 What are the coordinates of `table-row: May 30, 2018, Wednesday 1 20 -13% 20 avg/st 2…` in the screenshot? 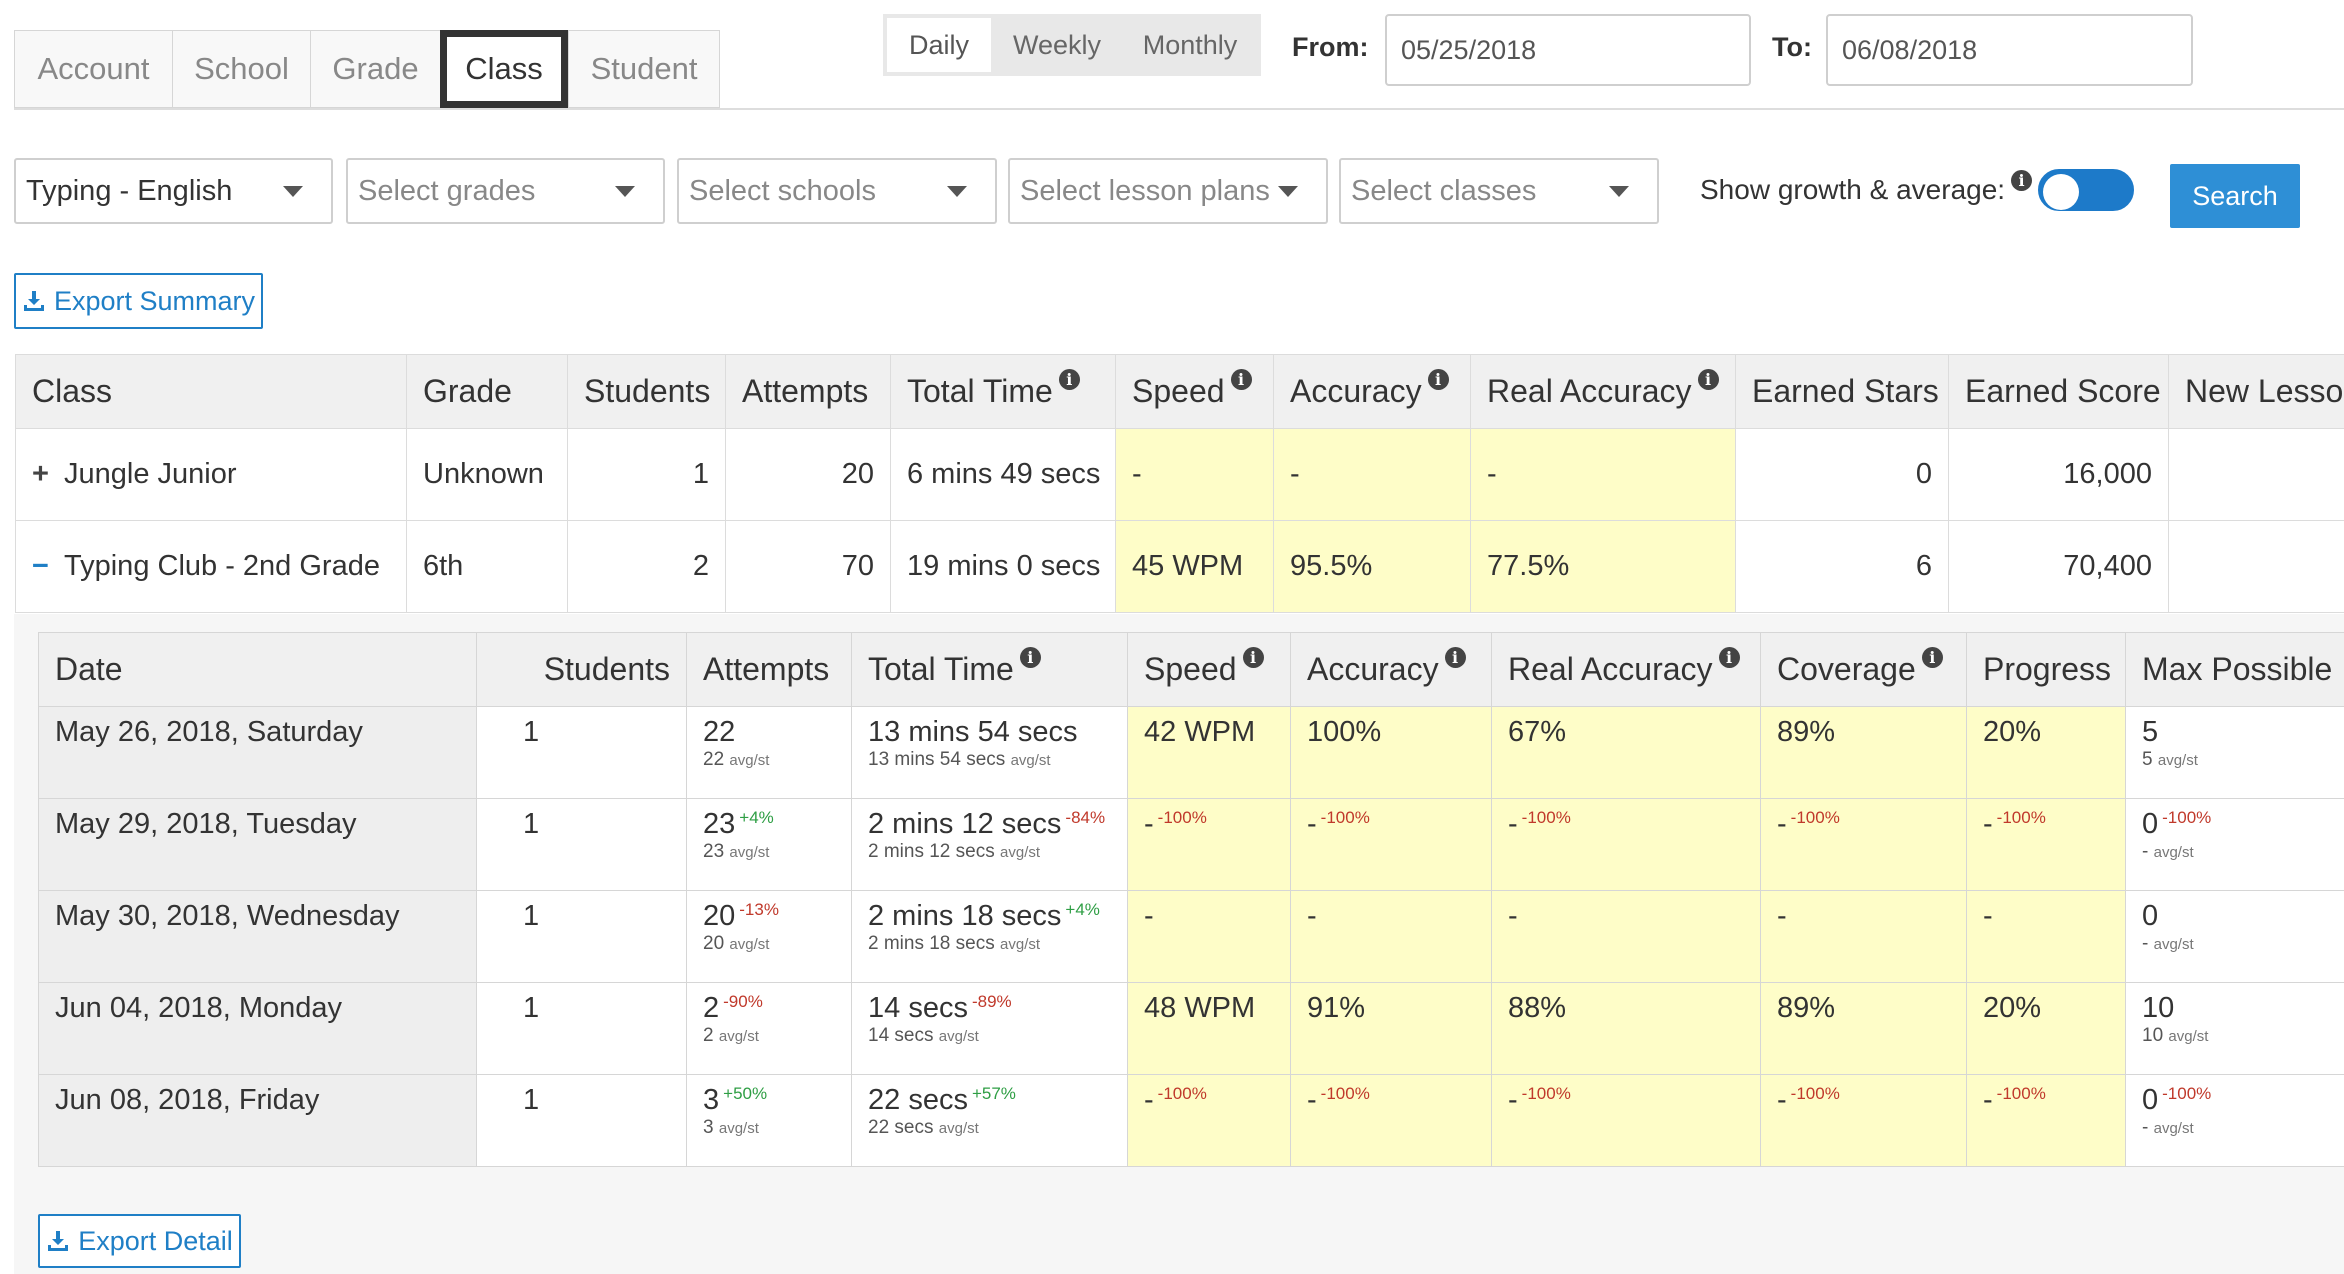 It's located at (1191, 936).